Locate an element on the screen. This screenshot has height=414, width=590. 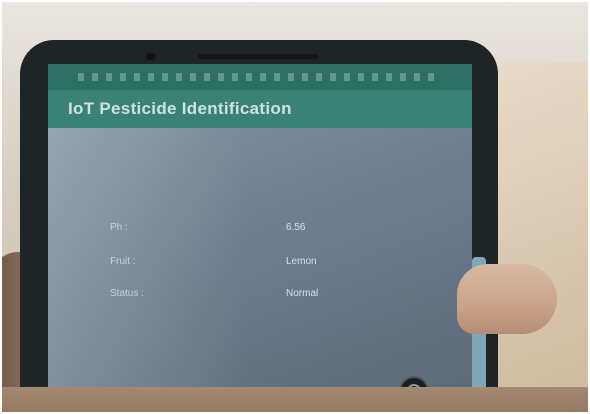
status-icons is located at coordinates (258, 77).